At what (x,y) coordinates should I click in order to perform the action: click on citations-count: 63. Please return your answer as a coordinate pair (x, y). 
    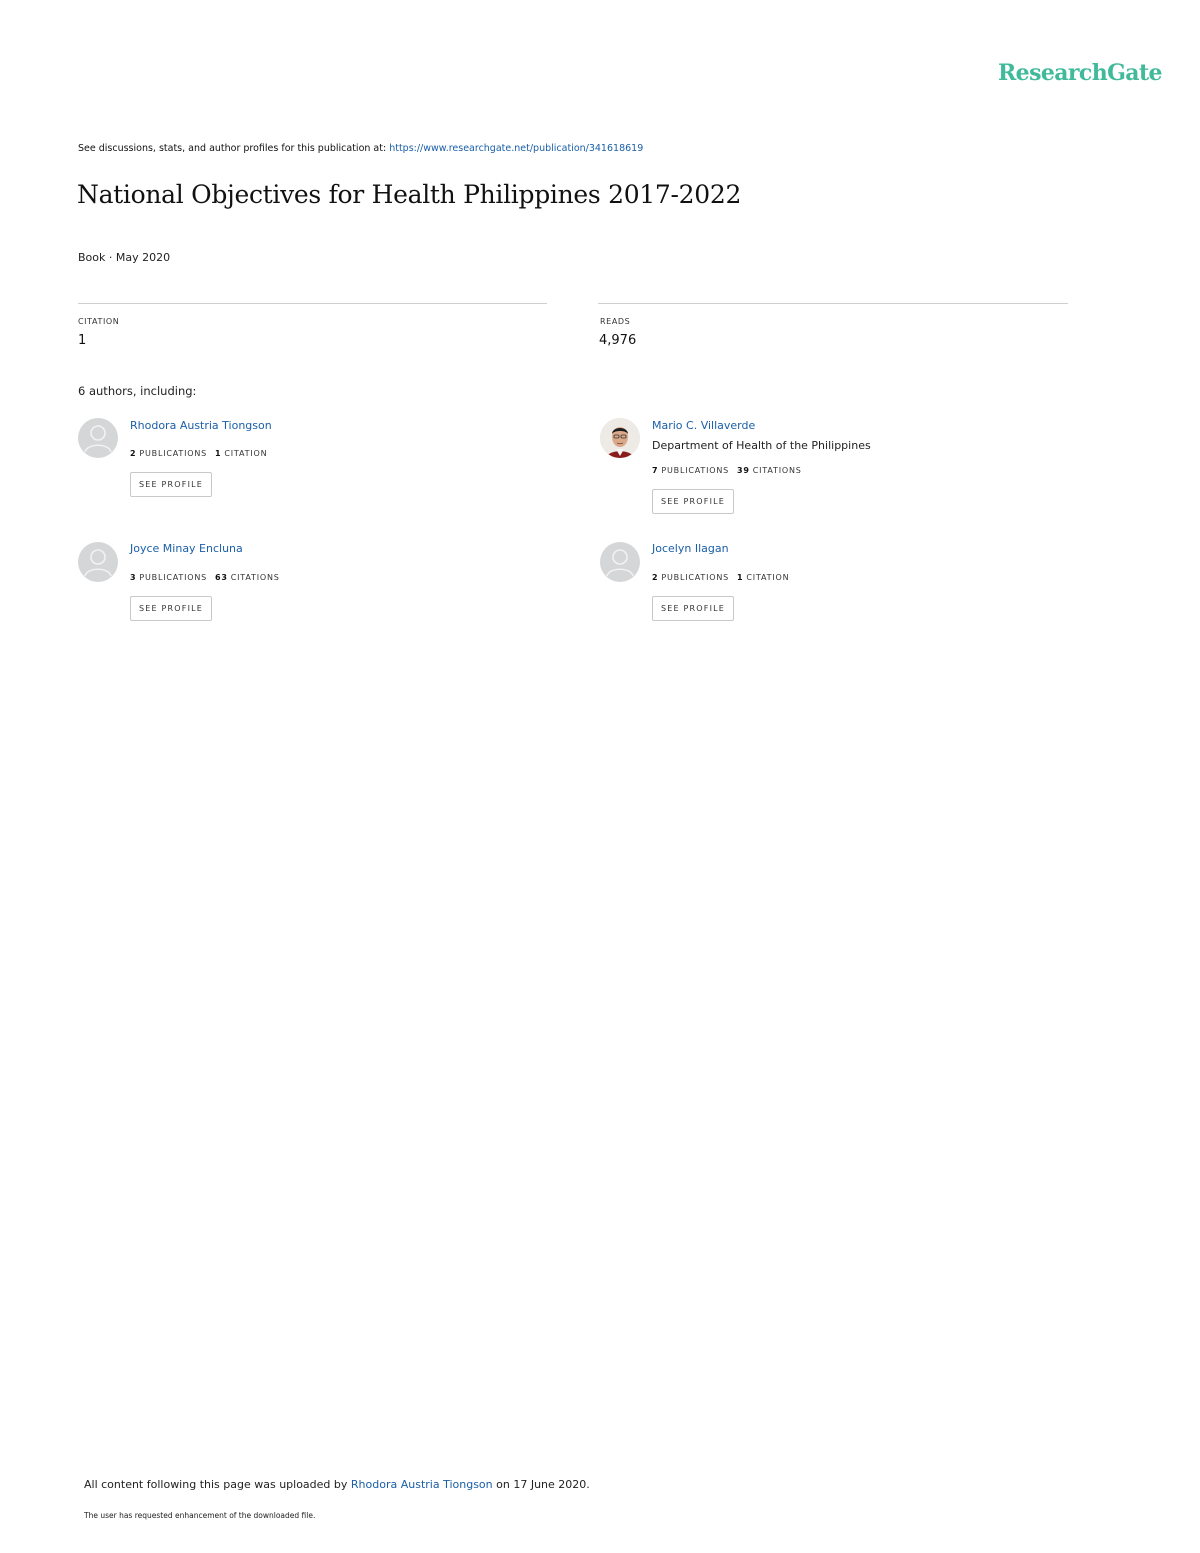
    Looking at the image, I should click on (221, 577).